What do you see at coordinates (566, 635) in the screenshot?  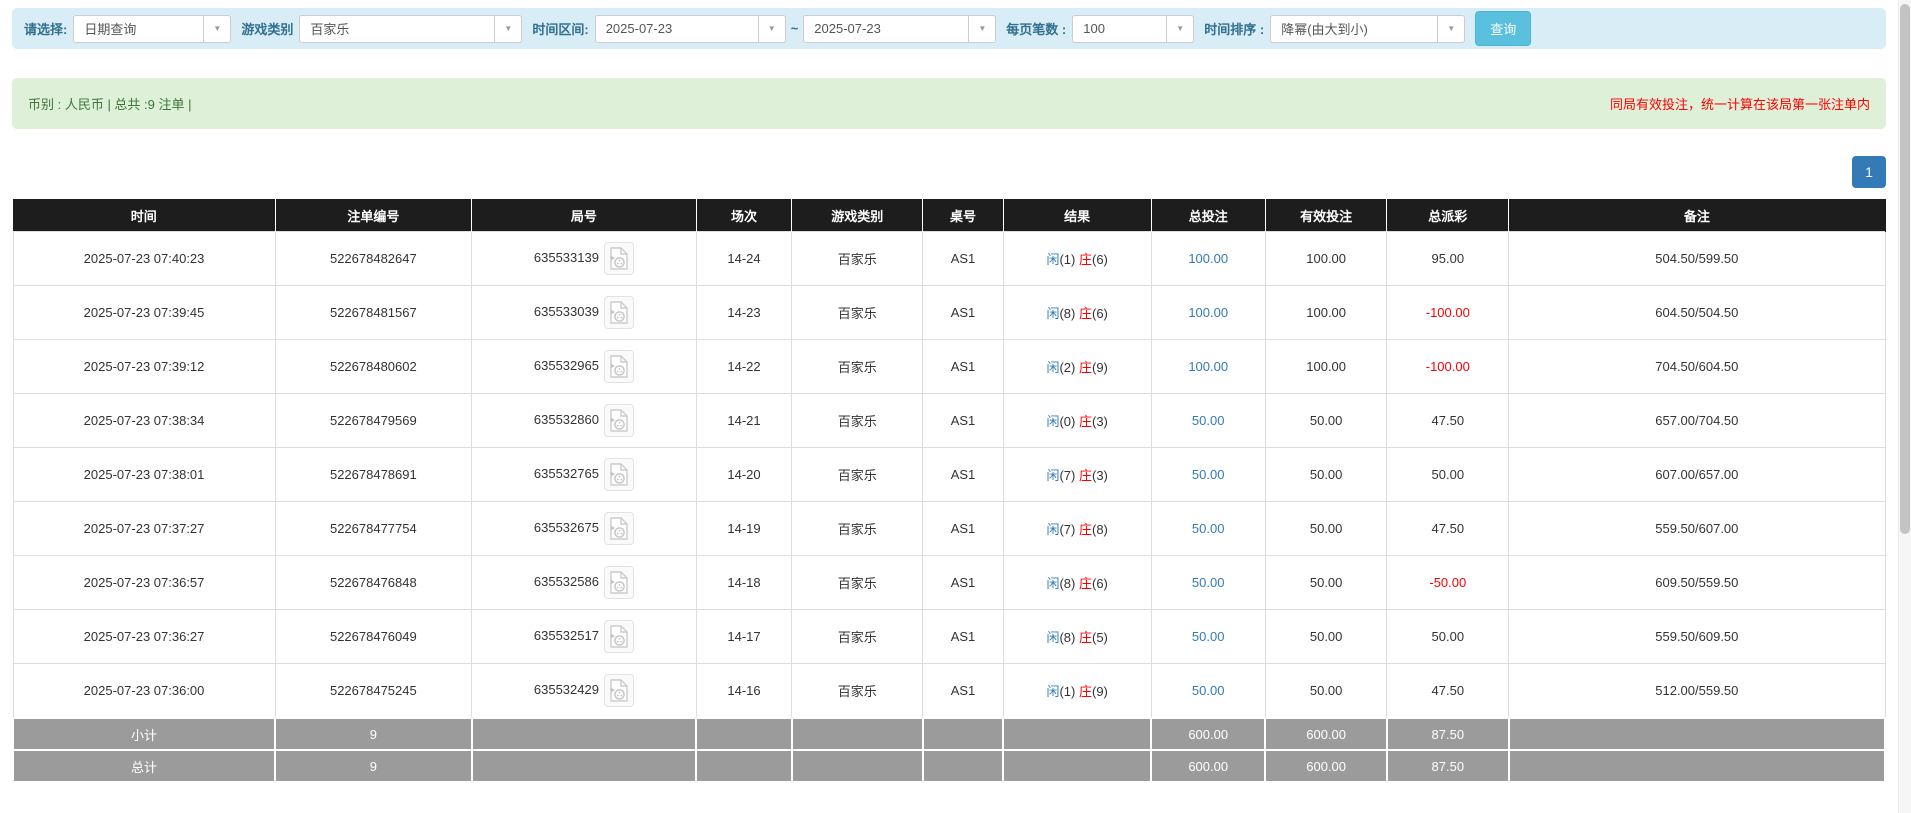 I see `round-id: 635532517` at bounding box center [566, 635].